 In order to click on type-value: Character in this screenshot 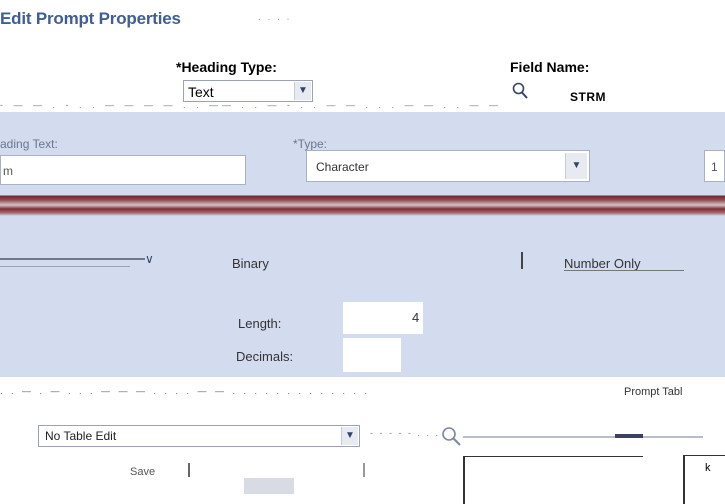, I will do `click(342, 167)`.